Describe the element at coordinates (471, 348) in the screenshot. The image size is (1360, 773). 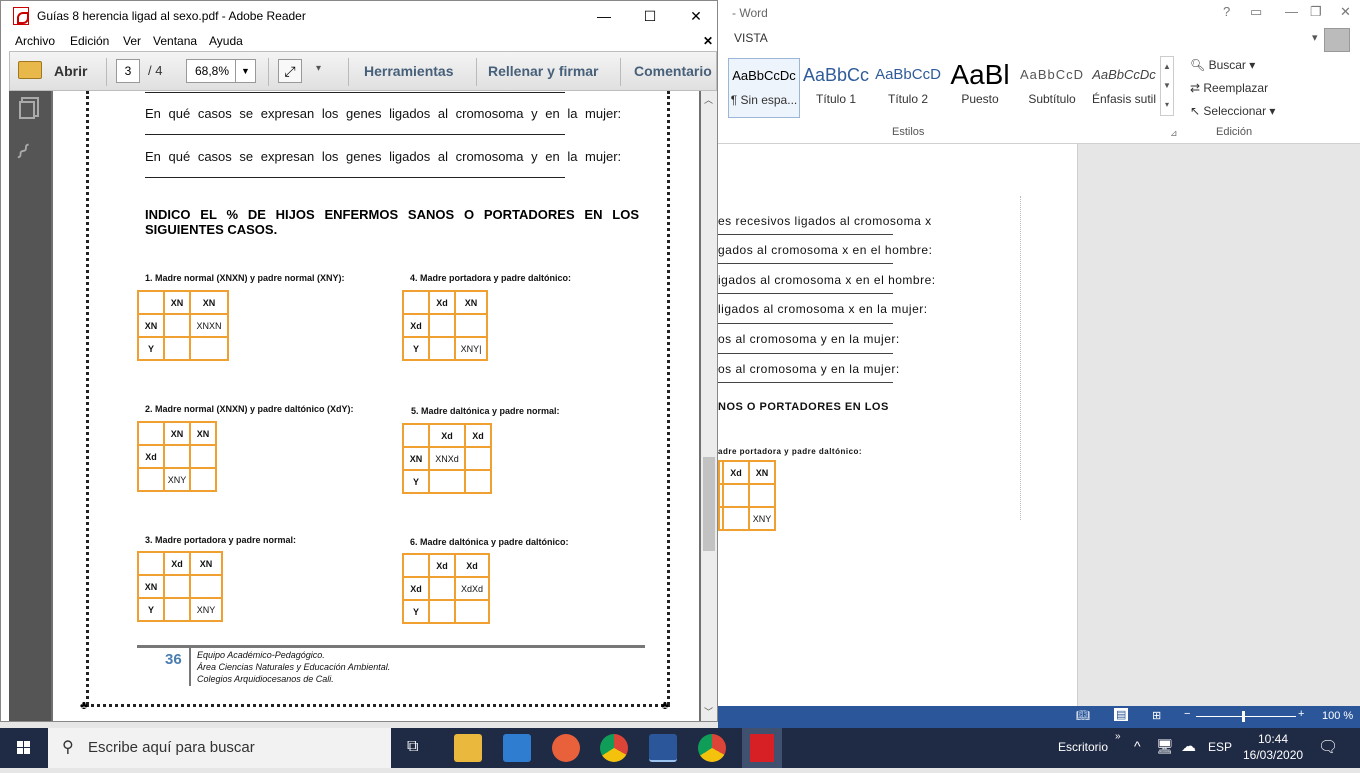
I see `table-cell: XNY|` at that location.